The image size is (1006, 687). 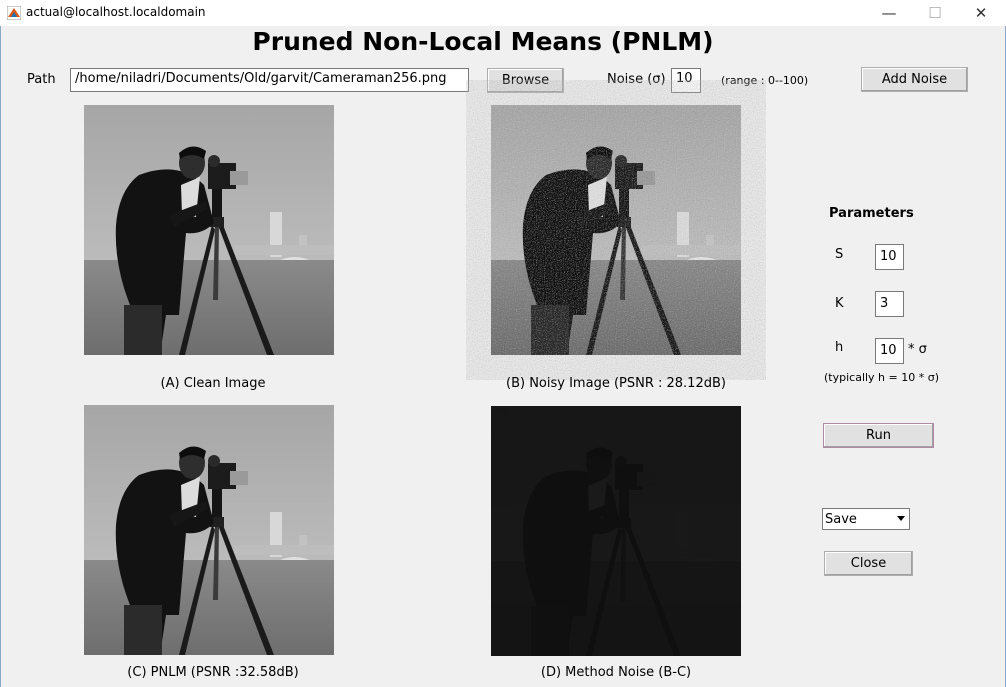 I want to click on window-title: actual@localhost.localdomain, so click(x=116, y=12).